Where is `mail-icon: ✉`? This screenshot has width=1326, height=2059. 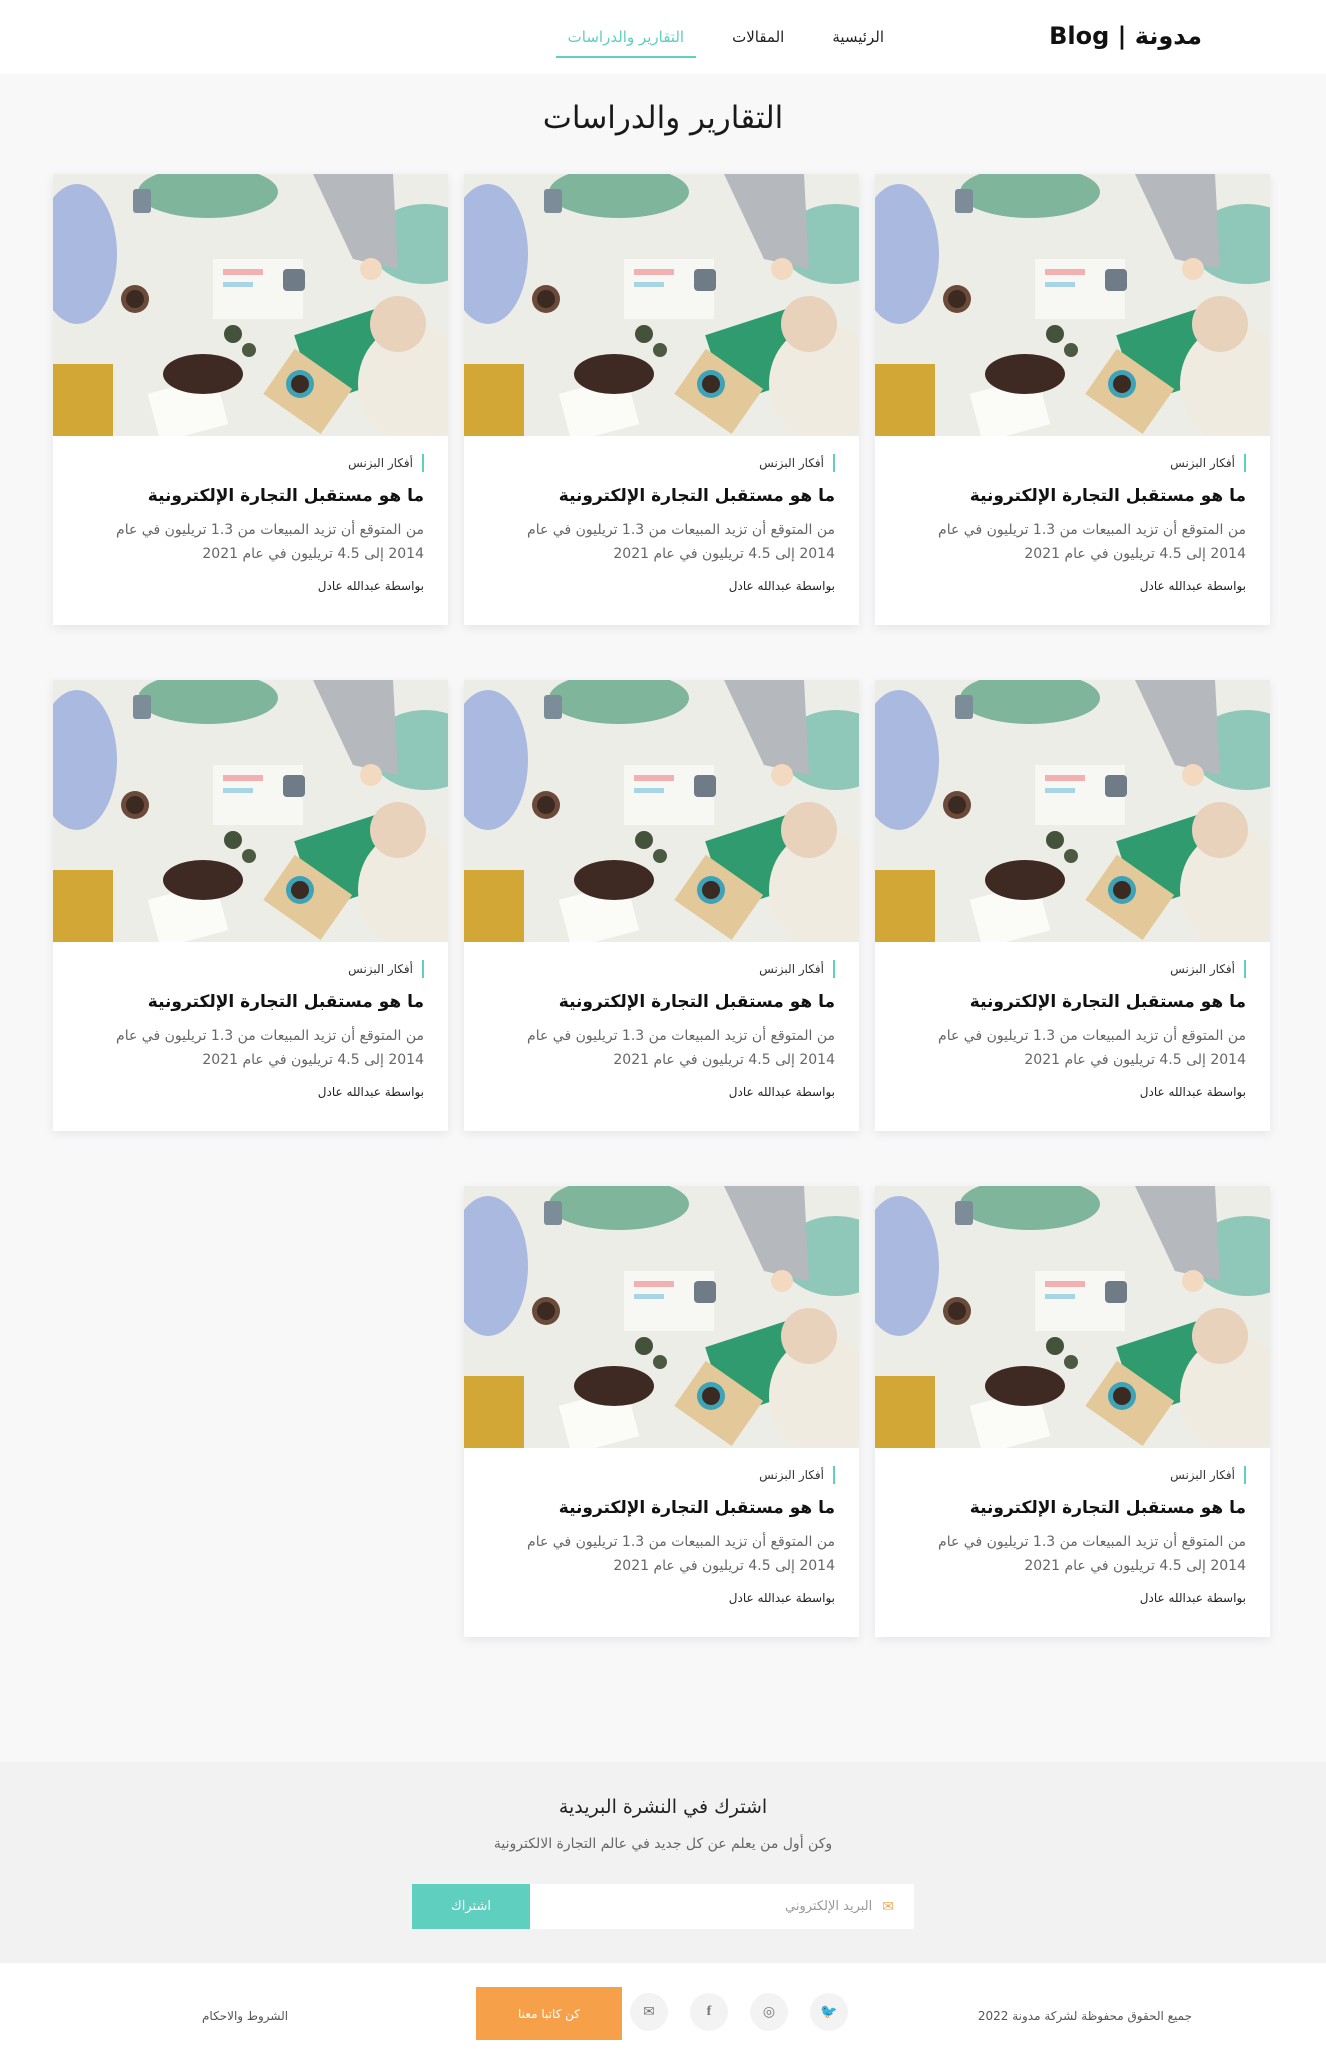 mail-icon: ✉ is located at coordinates (888, 1906).